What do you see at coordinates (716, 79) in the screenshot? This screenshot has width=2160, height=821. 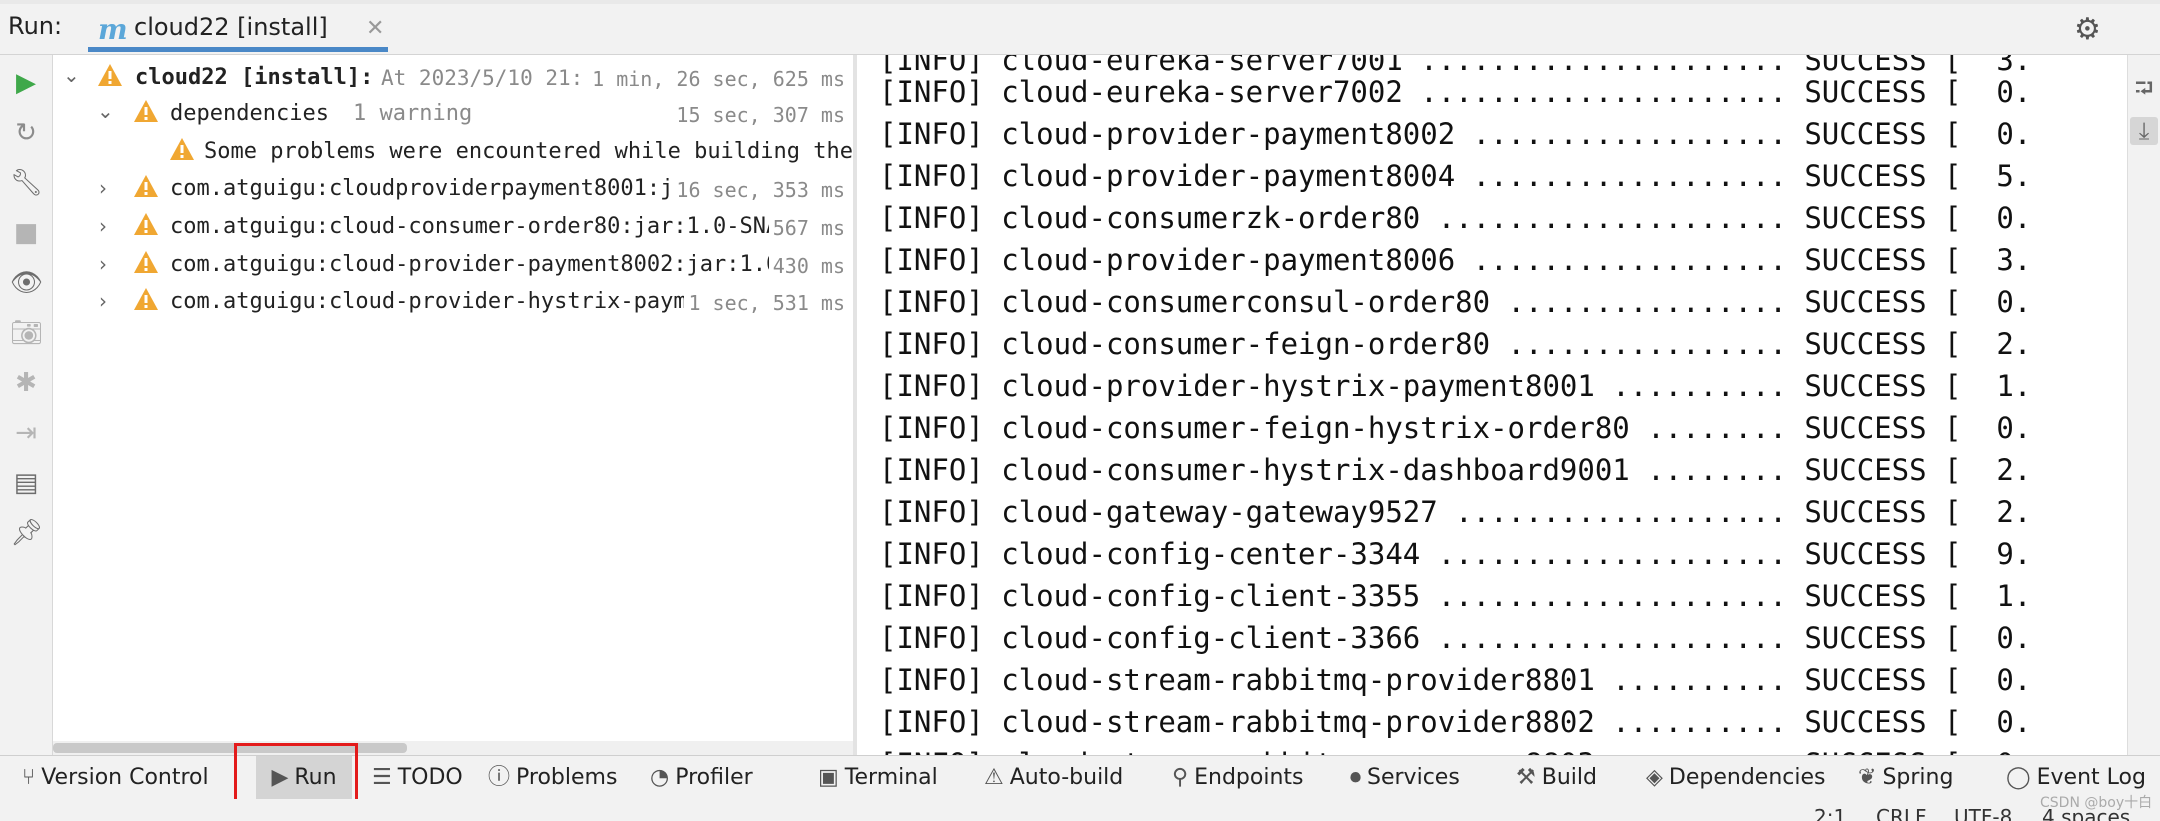 I see `tree-root-time: 1 min, 26 sec, 625 ms` at bounding box center [716, 79].